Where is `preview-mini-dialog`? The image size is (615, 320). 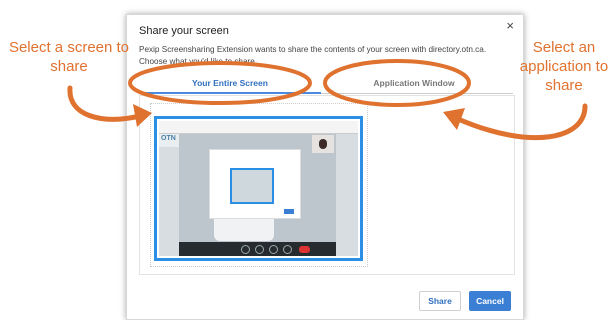
preview-mini-dialog is located at coordinates (255, 184).